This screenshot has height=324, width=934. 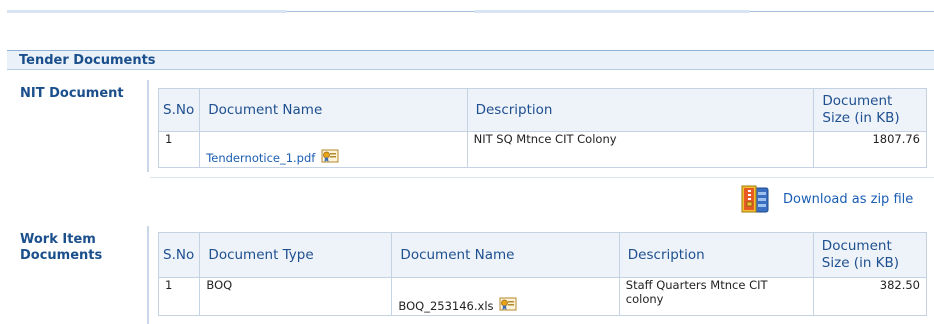 What do you see at coordinates (445, 306) in the screenshot?
I see `document-name-text: BOQ_253146.xls` at bounding box center [445, 306].